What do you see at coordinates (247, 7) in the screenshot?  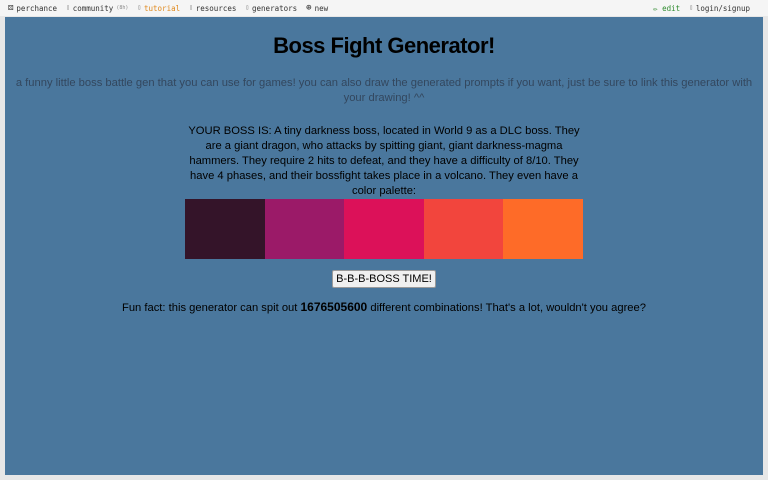 I see `generators-icon: ▯` at bounding box center [247, 7].